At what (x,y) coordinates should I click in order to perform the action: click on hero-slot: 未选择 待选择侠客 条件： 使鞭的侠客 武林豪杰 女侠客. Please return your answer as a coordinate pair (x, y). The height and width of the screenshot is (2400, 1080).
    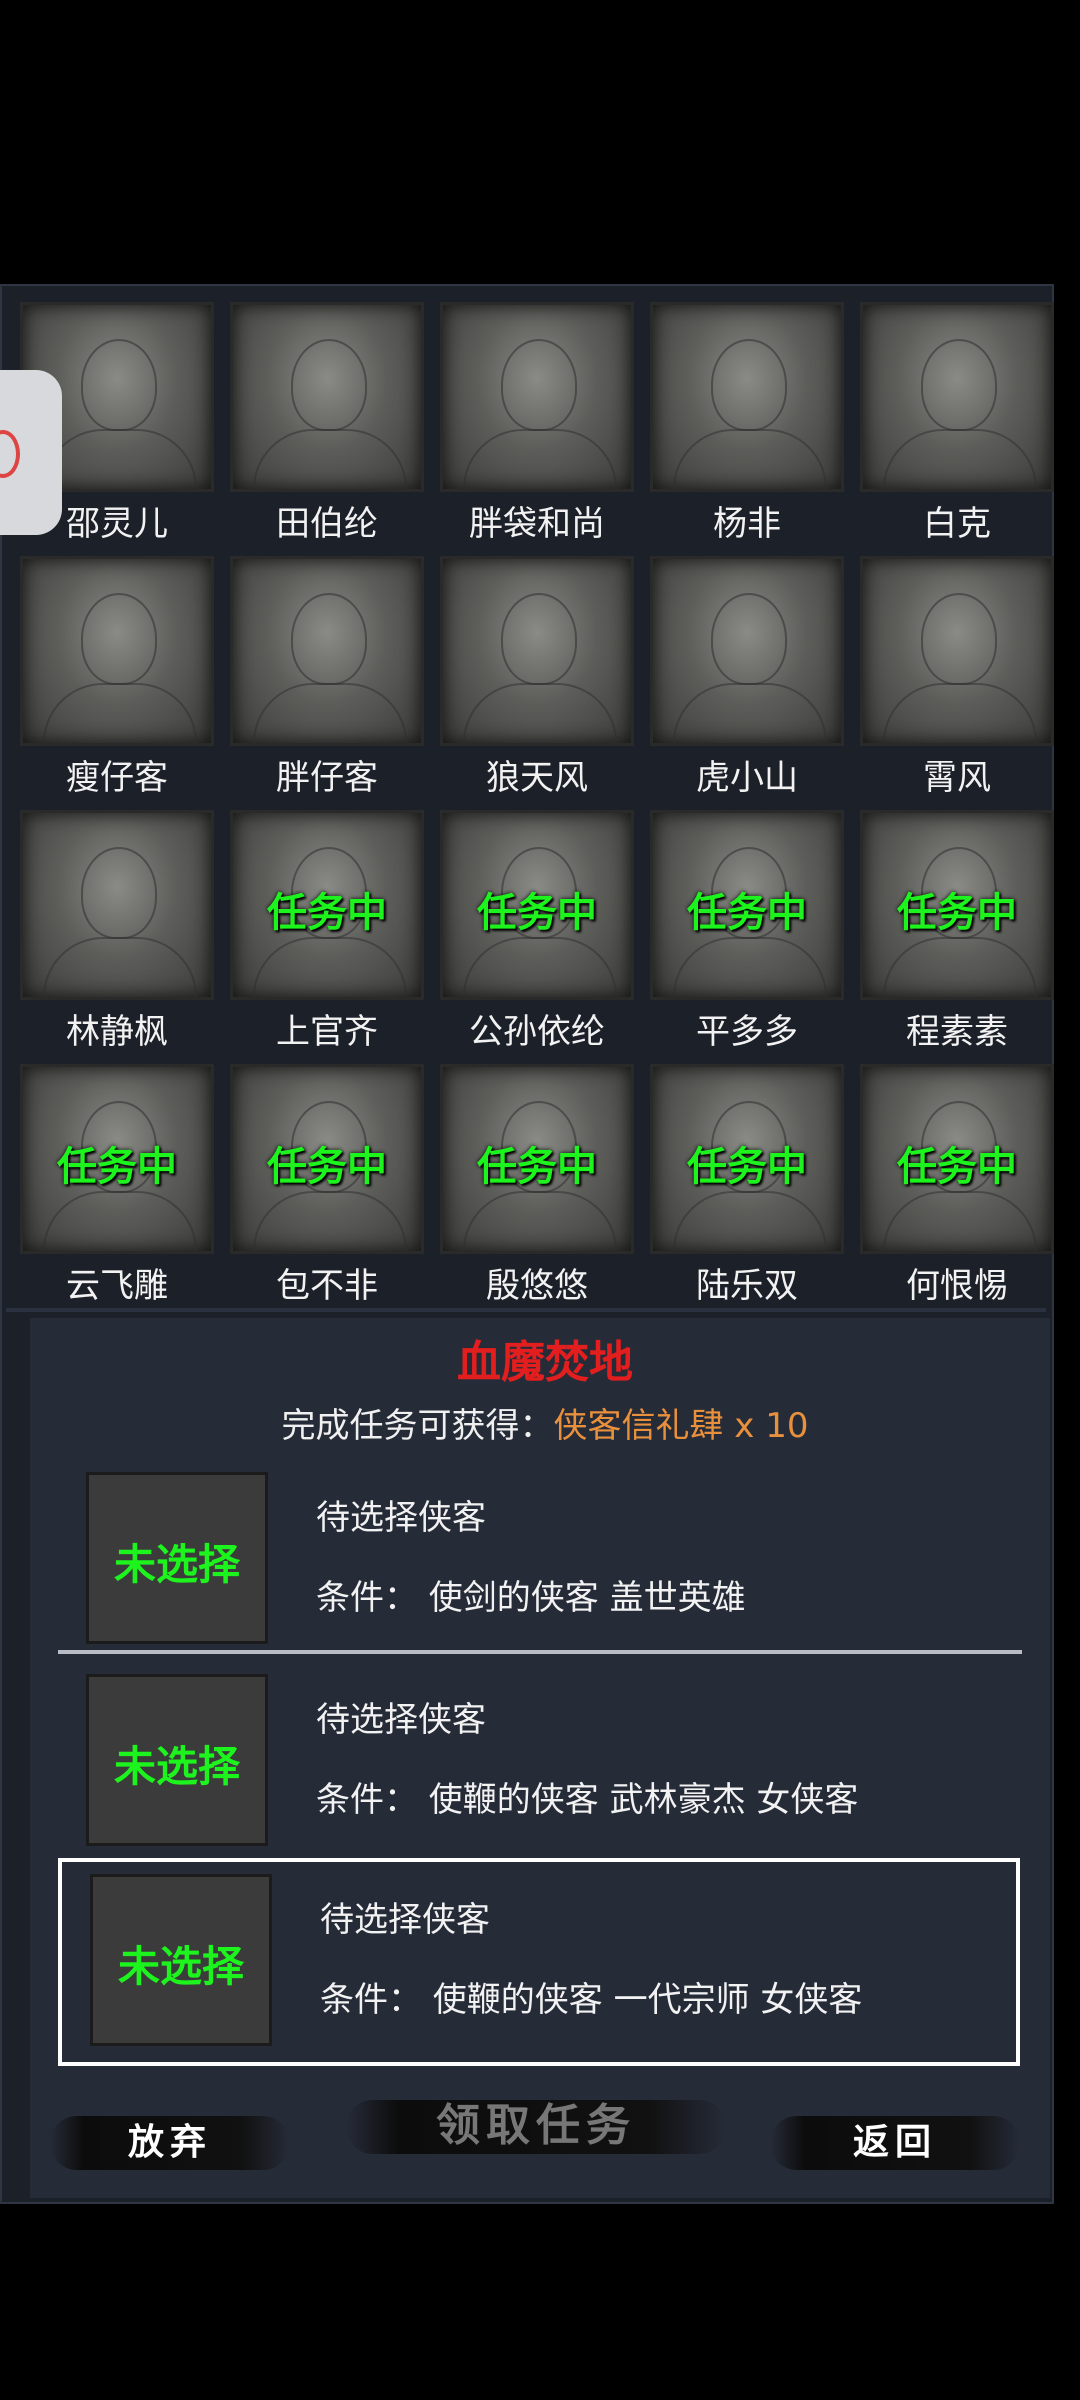
    Looking at the image, I should click on (539, 1760).